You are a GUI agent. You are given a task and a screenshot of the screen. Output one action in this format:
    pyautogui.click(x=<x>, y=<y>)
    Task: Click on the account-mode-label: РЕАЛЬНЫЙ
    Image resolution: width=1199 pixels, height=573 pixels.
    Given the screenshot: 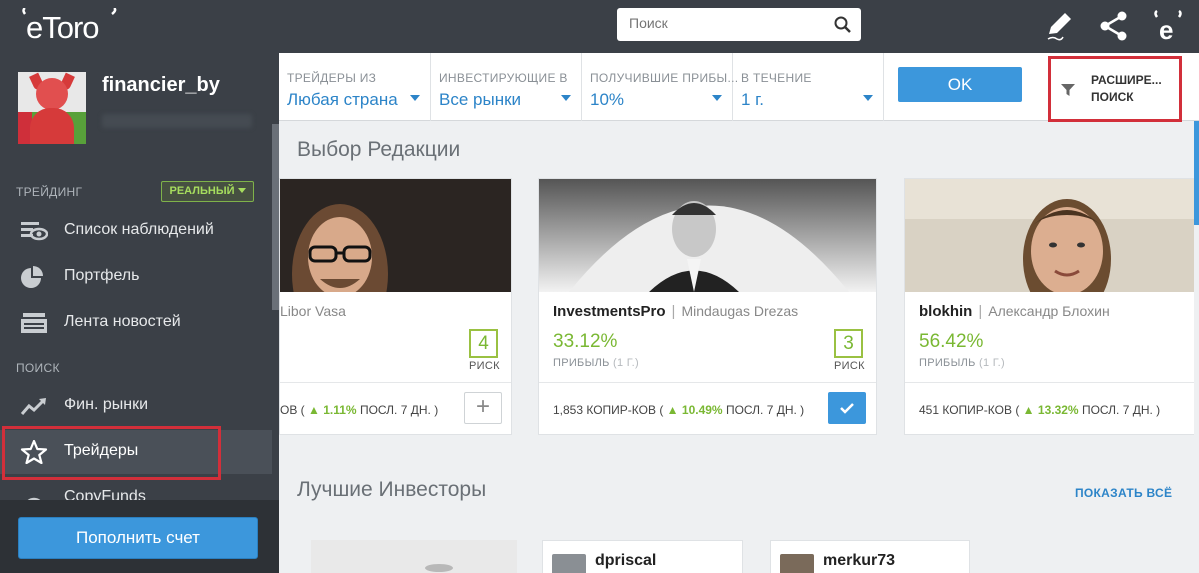 What is the action you would take?
    pyautogui.click(x=202, y=191)
    